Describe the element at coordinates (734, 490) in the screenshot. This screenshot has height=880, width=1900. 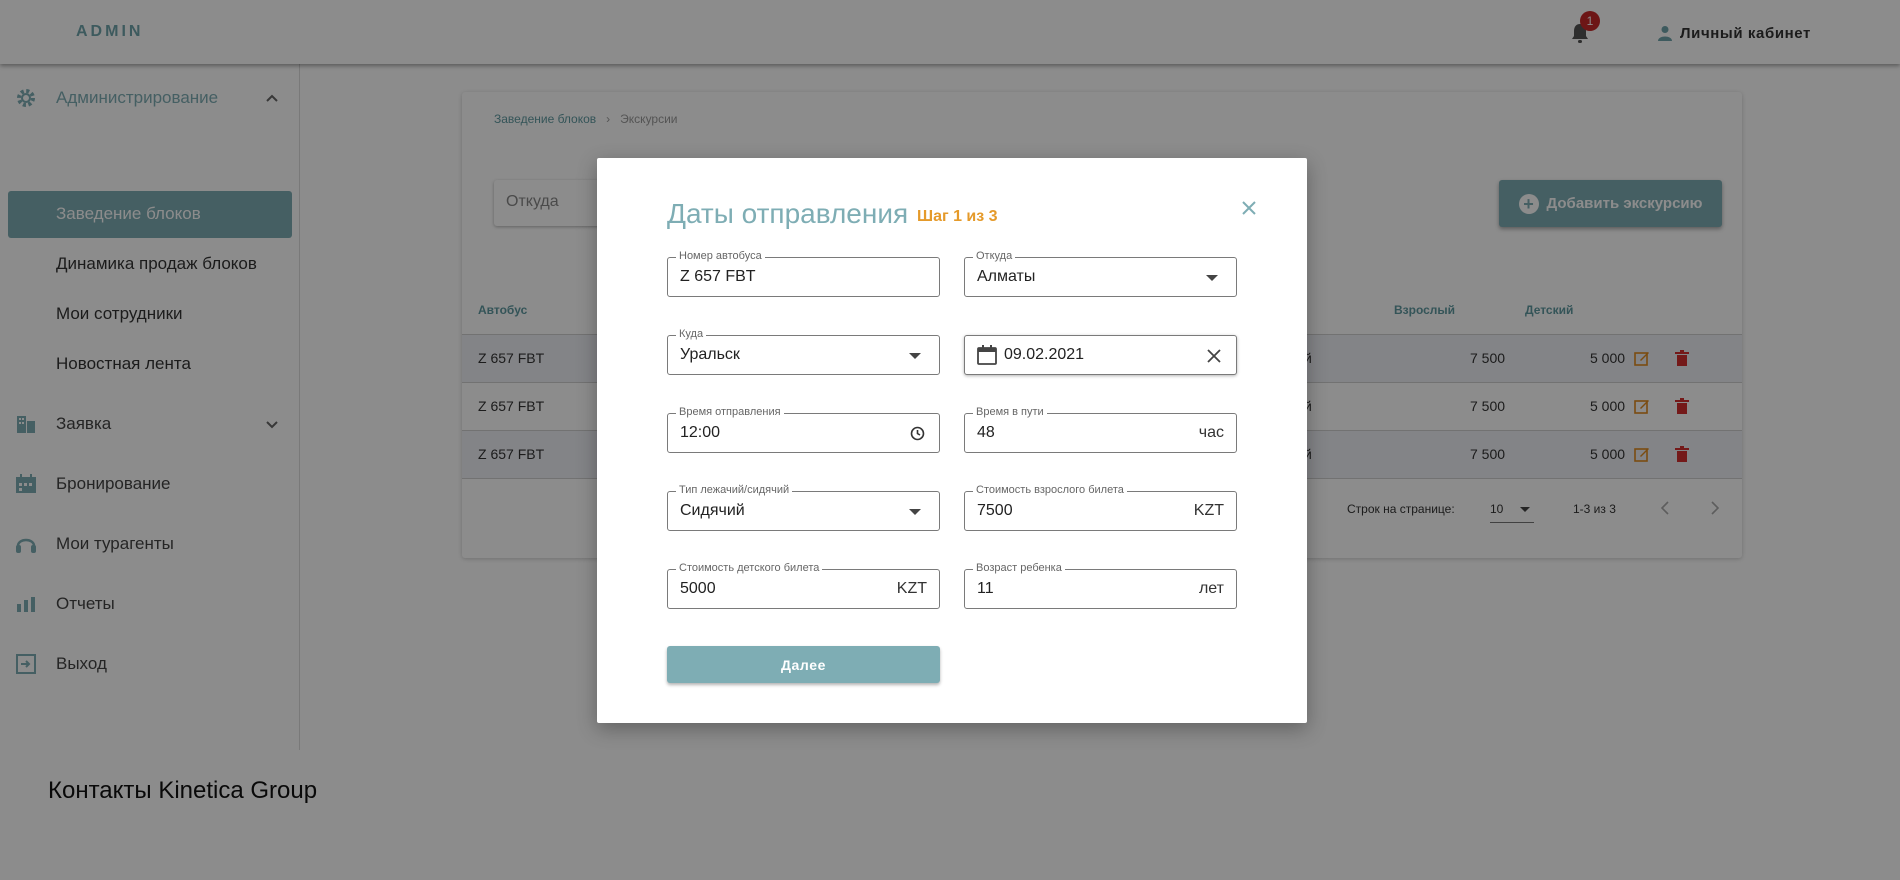
I see `seat-type-label: Тип лежачий/сидячий` at that location.